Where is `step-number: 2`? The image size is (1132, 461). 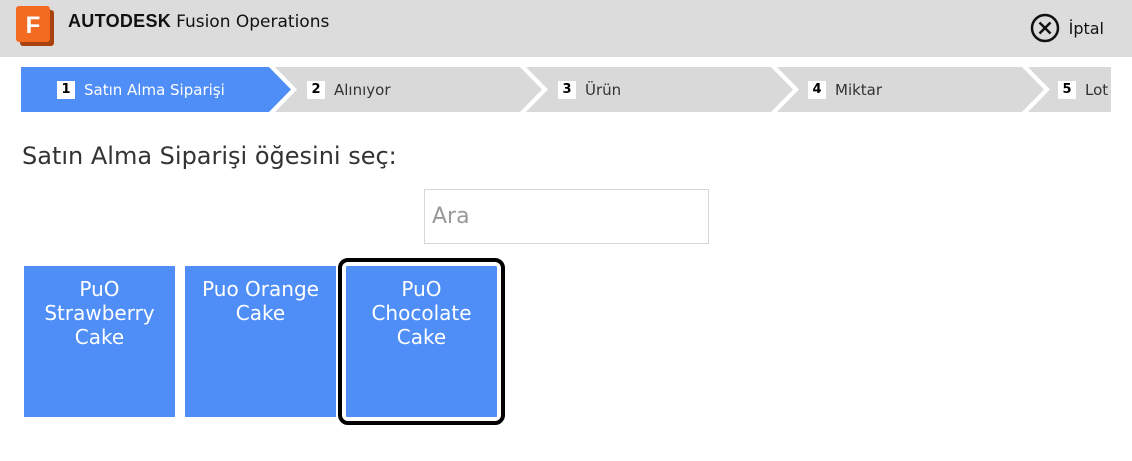
step-number: 2 is located at coordinates (316, 89).